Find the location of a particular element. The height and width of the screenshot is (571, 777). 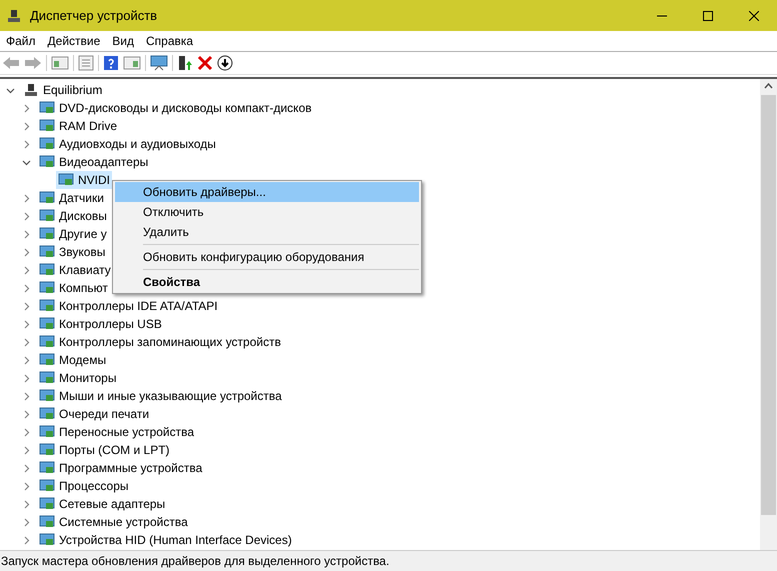

window-title: Диспетчер устройств is located at coordinates (94, 15).